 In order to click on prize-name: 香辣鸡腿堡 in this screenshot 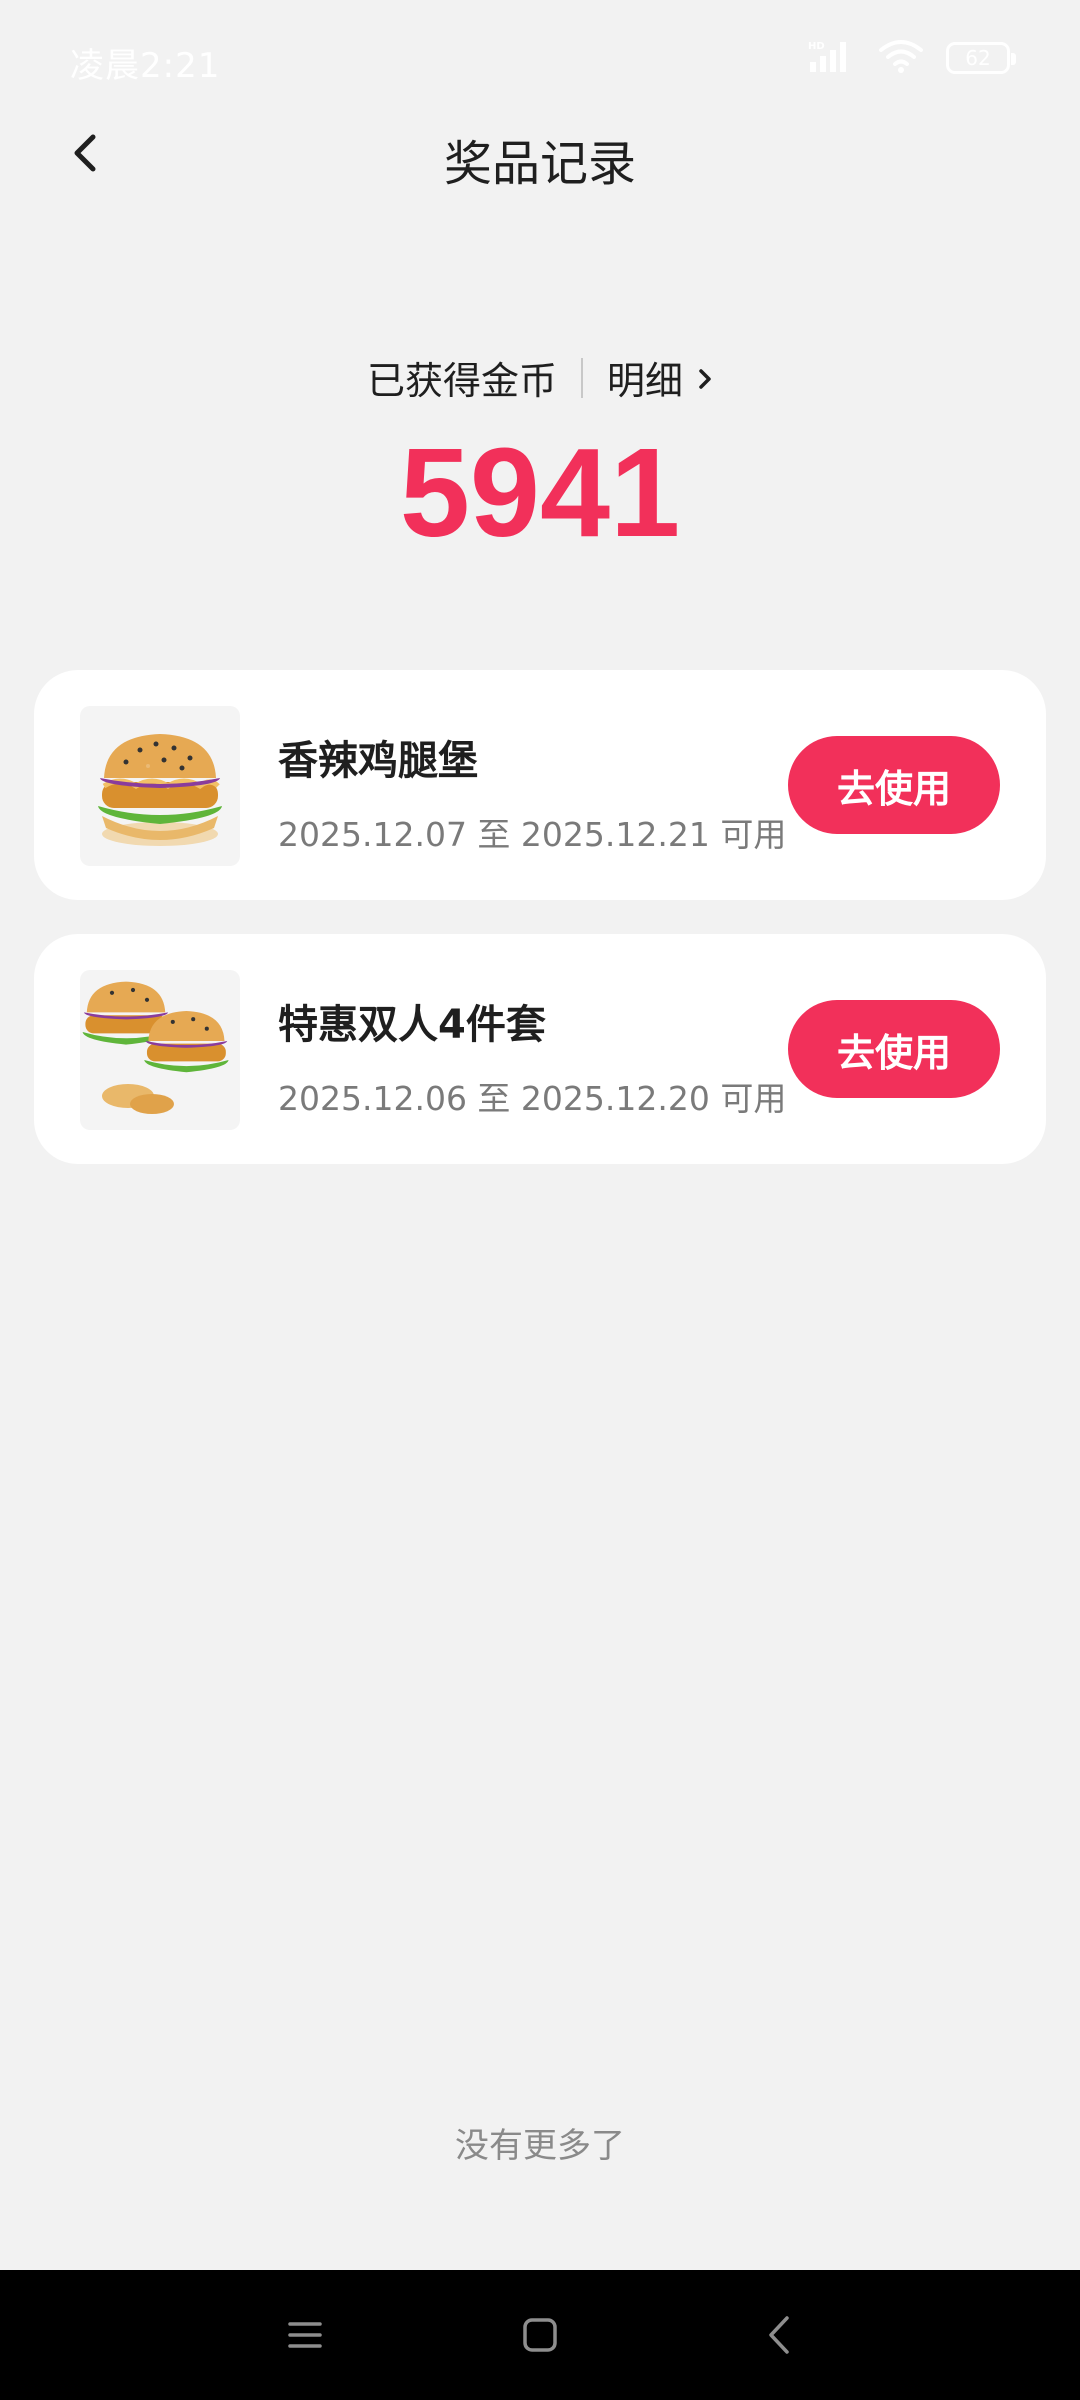, I will do `click(378, 761)`.